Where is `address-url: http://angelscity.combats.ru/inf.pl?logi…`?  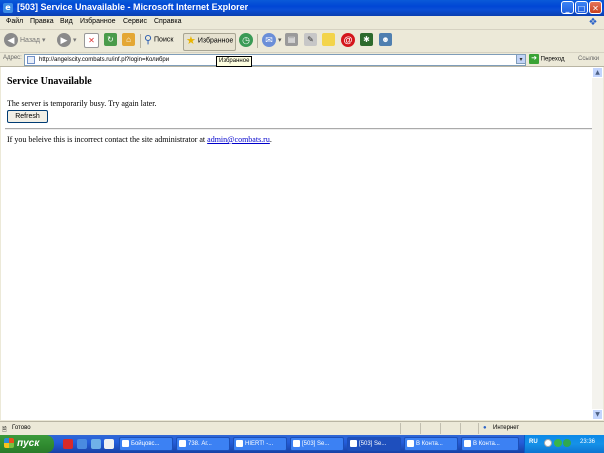
address-url: http://angelscity.combats.ru/inf.pl?logi… is located at coordinates (104, 60).